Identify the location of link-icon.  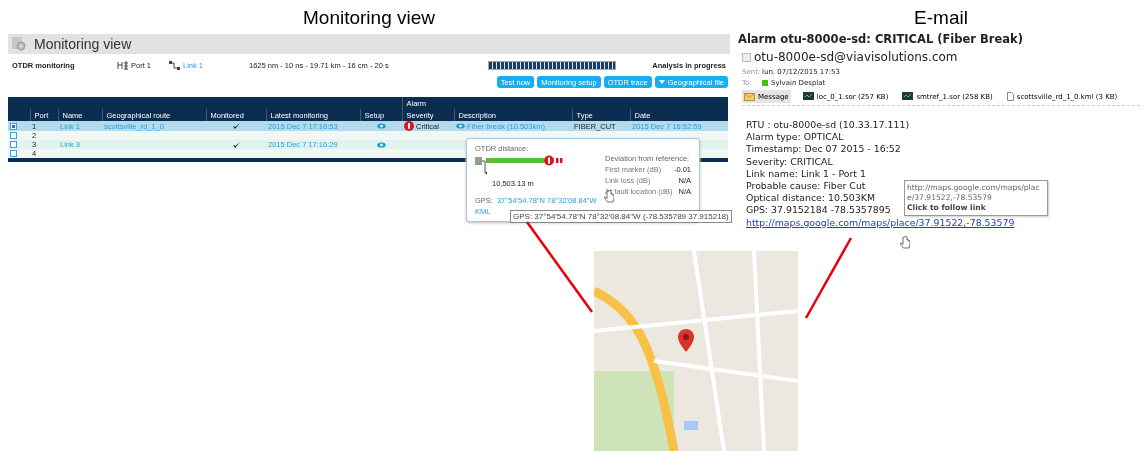
(174, 65).